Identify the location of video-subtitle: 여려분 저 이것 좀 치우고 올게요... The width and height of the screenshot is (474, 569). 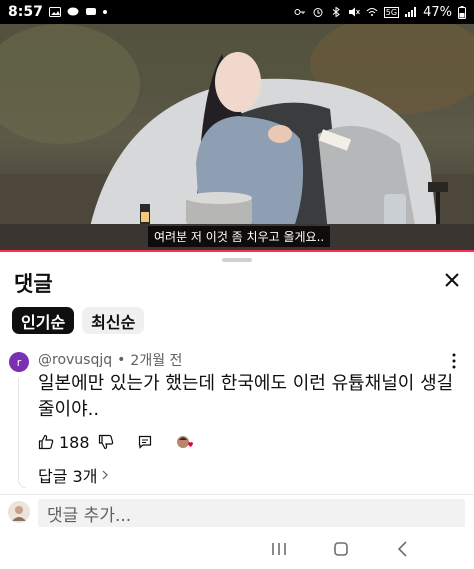
(239, 236).